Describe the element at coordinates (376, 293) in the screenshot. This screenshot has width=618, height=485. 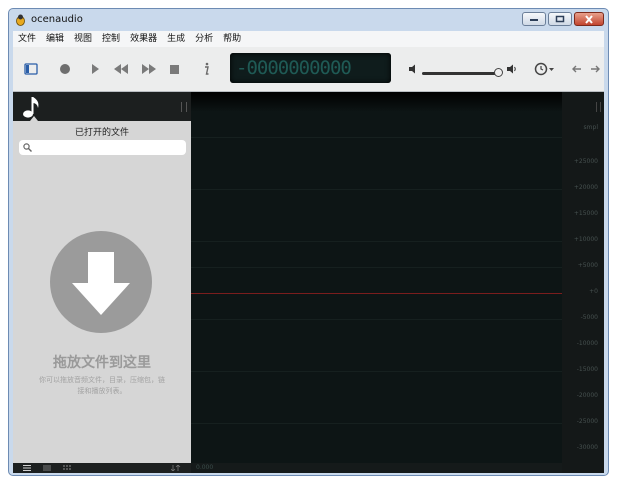
I see `zero-line` at that location.